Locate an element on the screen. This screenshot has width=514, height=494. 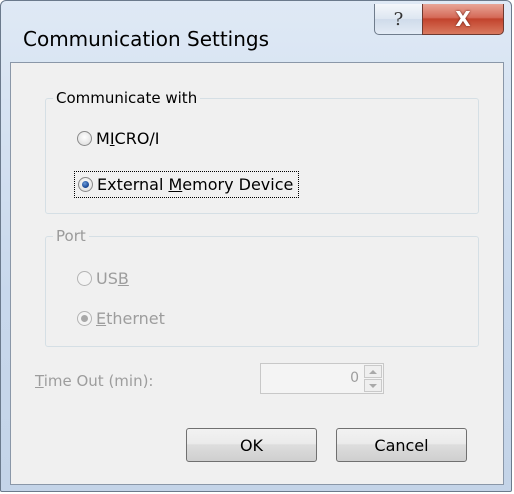
radio-micro-i: MICRO/I is located at coordinates (118, 138).